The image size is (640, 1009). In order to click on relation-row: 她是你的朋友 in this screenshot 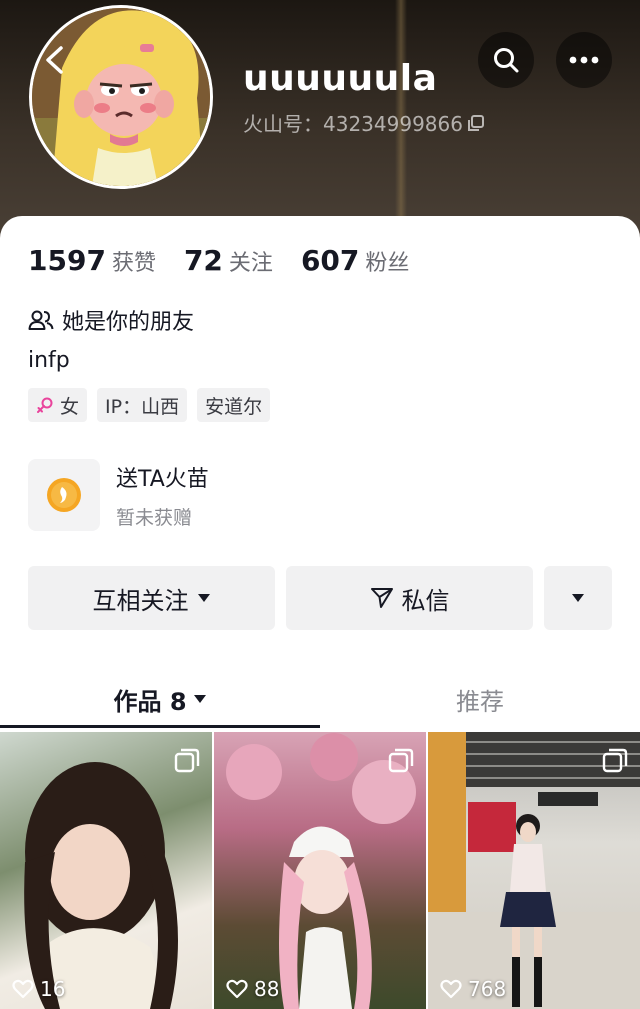, I will do `click(111, 320)`.